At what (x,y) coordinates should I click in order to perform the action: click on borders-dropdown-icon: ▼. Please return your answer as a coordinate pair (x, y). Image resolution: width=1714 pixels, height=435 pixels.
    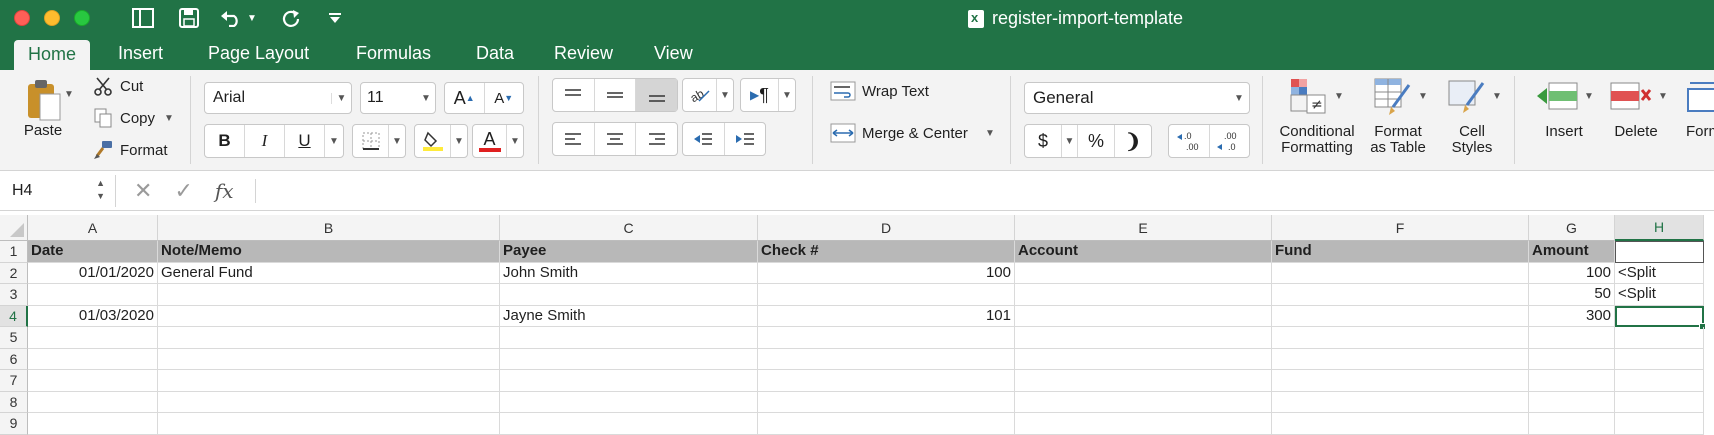
    Looking at the image, I should click on (397, 141).